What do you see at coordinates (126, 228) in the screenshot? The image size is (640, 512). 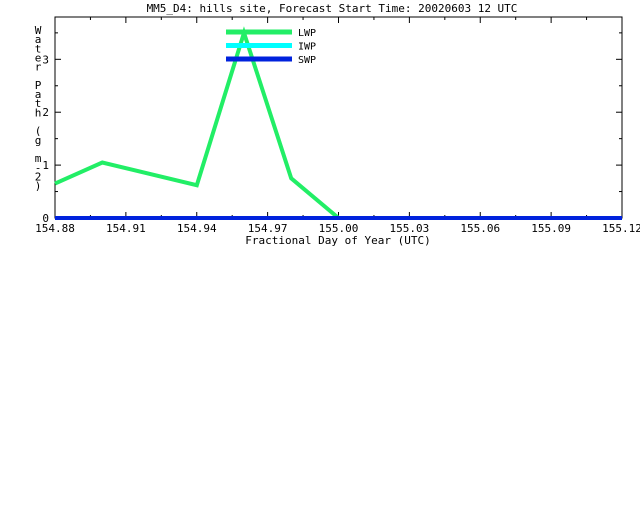 I see `x-tick-label: 154.91` at bounding box center [126, 228].